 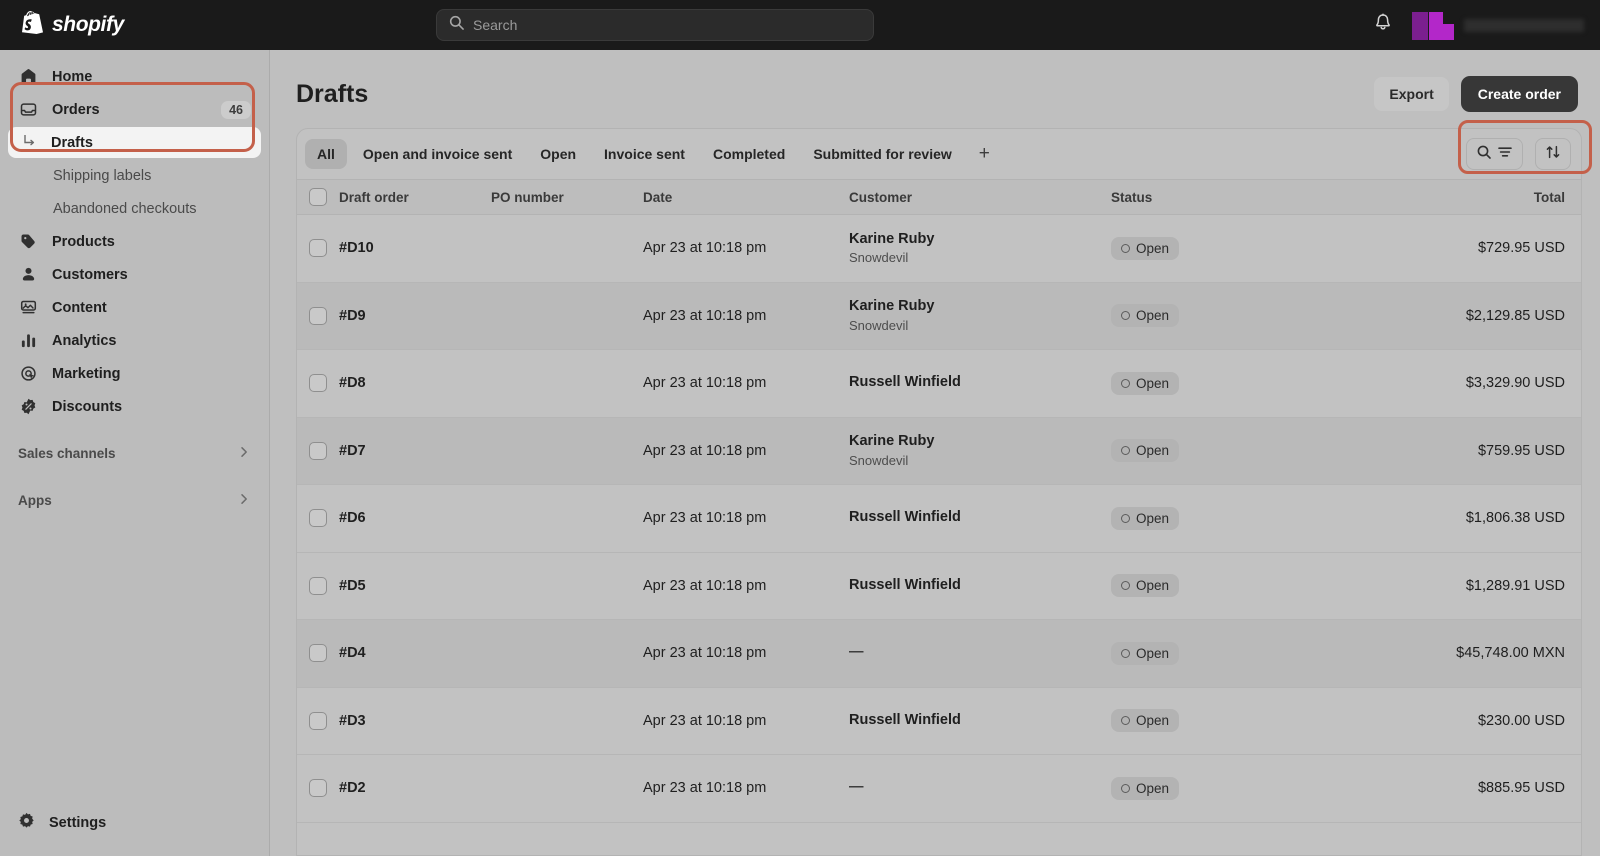 I want to click on sidebar-group-label: Sales channels, so click(x=67, y=453).